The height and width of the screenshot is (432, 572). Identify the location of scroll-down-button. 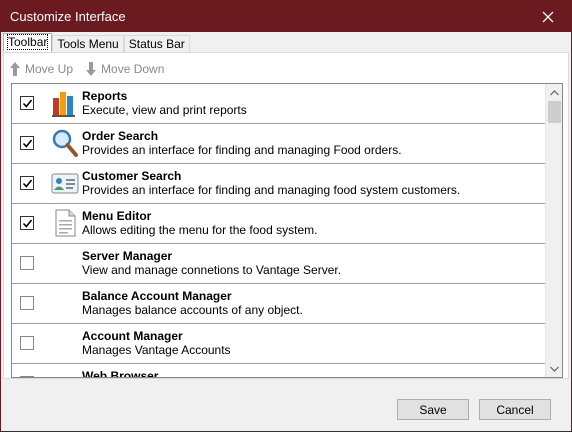
(554, 368).